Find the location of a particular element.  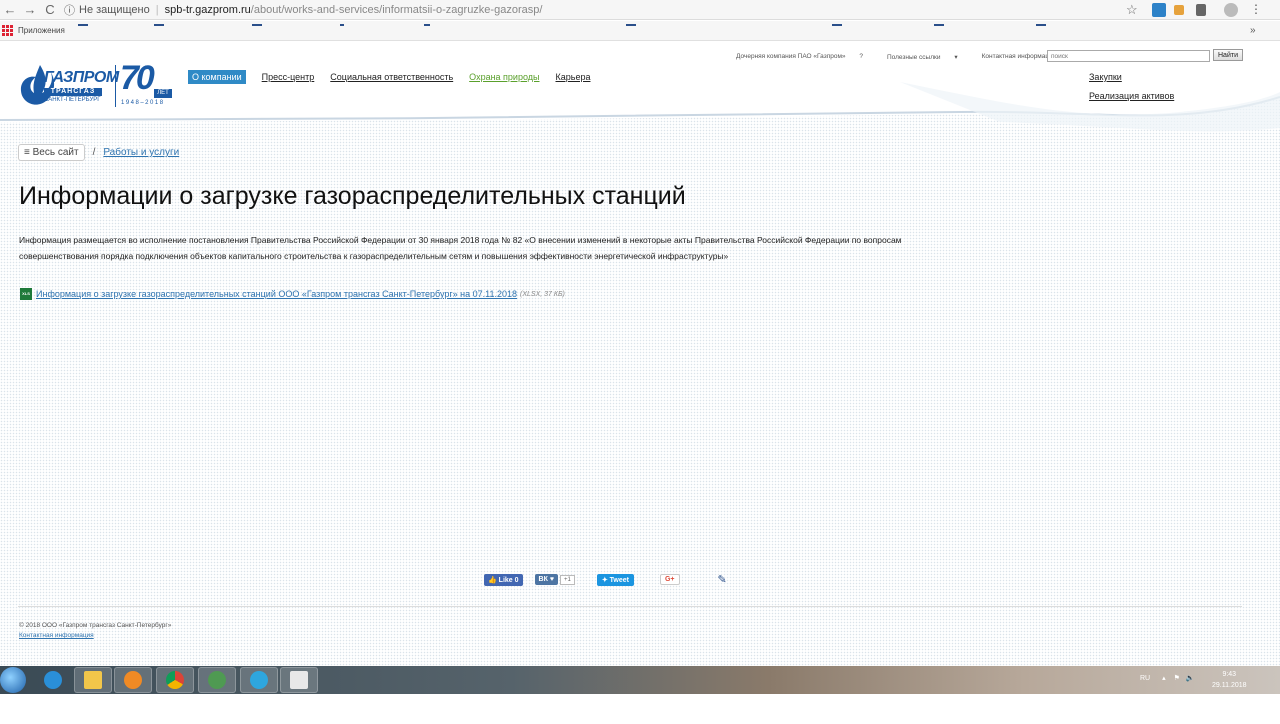

taskbar-network is located at coordinates (217, 680).